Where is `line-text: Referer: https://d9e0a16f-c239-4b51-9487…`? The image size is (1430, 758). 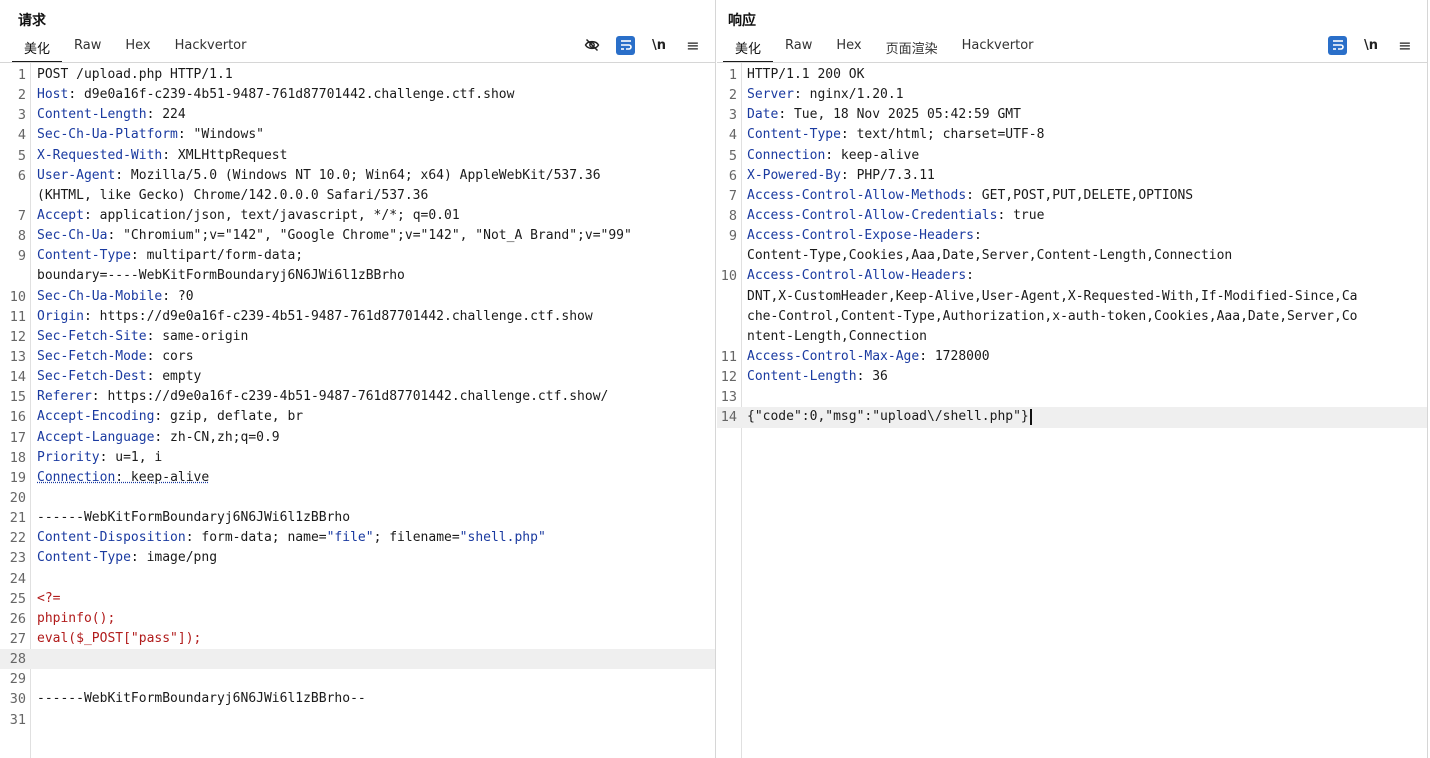 line-text: Referer: https://d9e0a16f-c239-4b51-9487… is located at coordinates (372, 397).